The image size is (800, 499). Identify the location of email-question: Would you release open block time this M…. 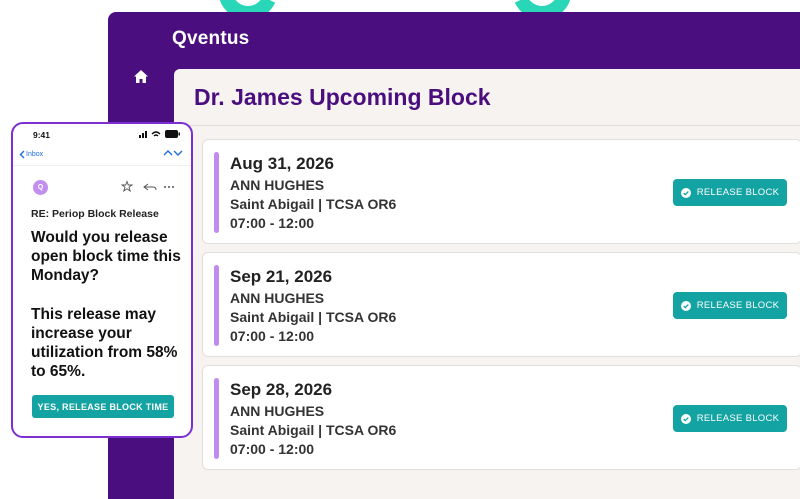
(106, 256).